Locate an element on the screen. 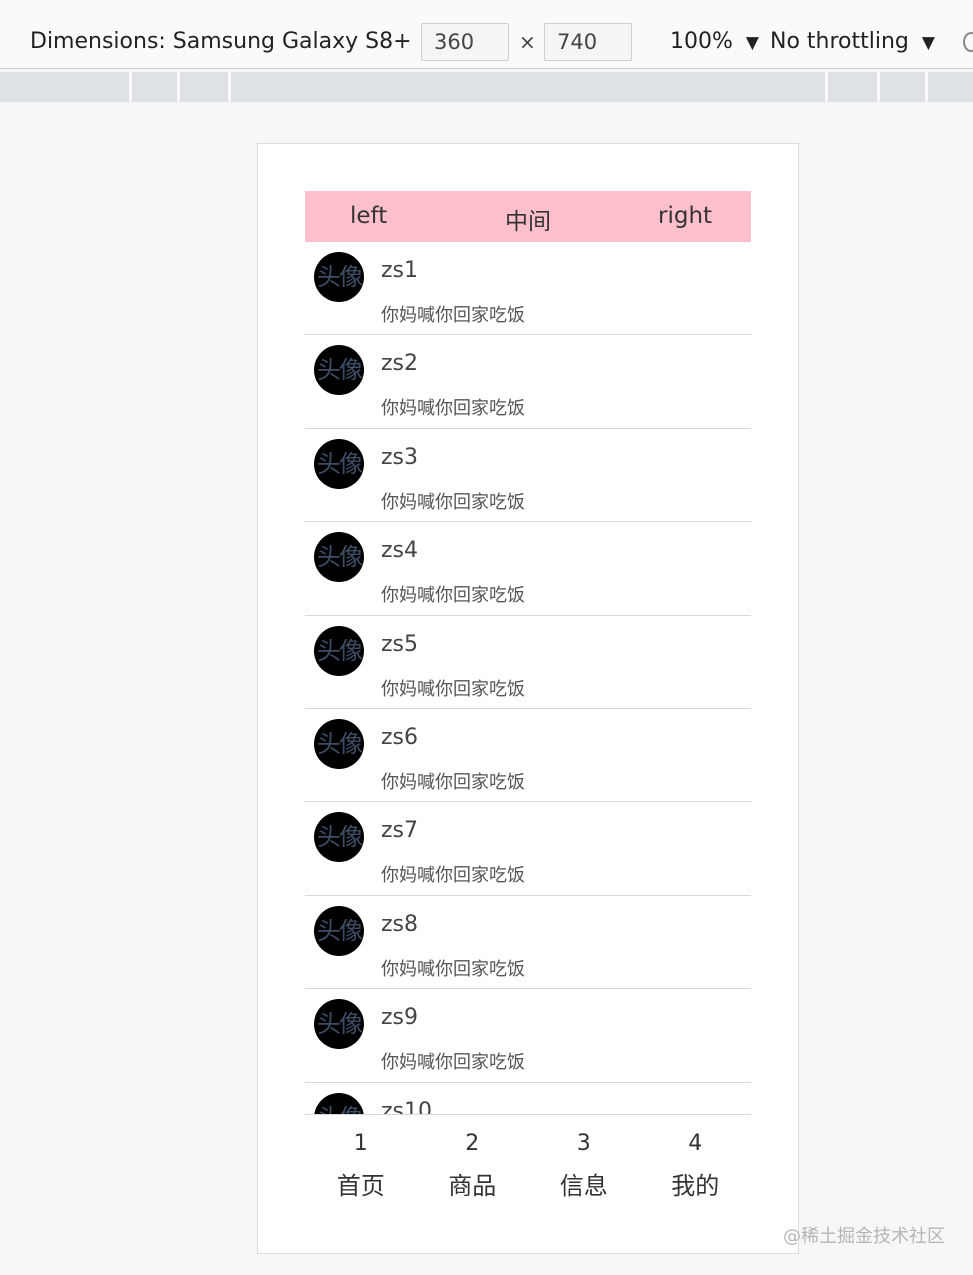 This screenshot has height=1275, width=973. page-header: left 中间 right is located at coordinates (528, 216).